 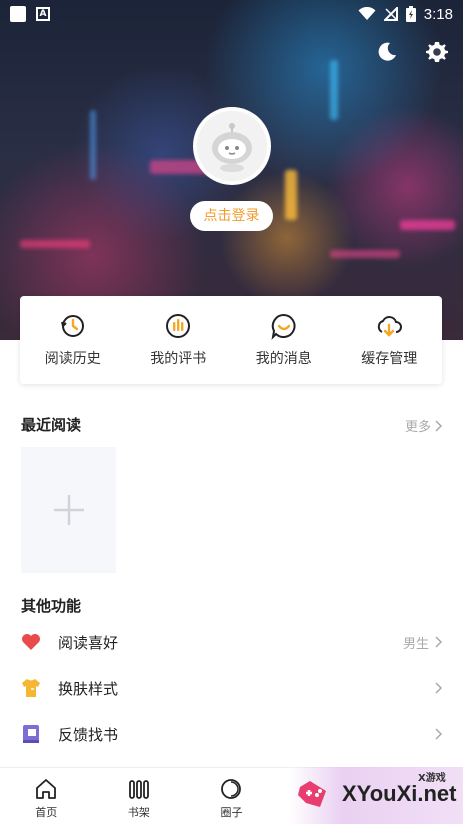 I want to click on notification-icon, so click(x=18, y=14).